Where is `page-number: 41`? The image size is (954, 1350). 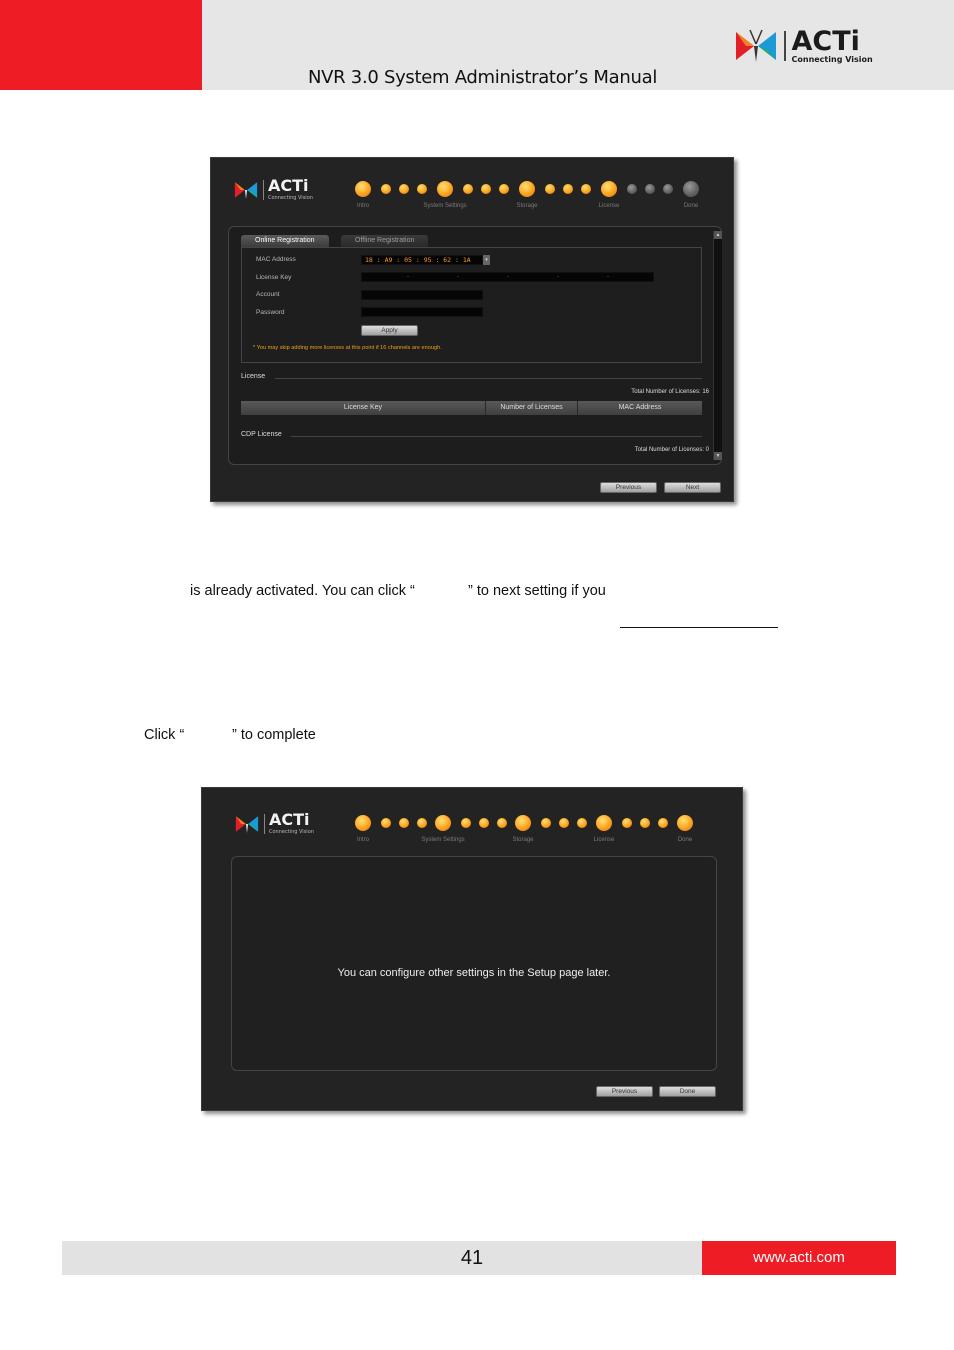 page-number: 41 is located at coordinates (472, 1258).